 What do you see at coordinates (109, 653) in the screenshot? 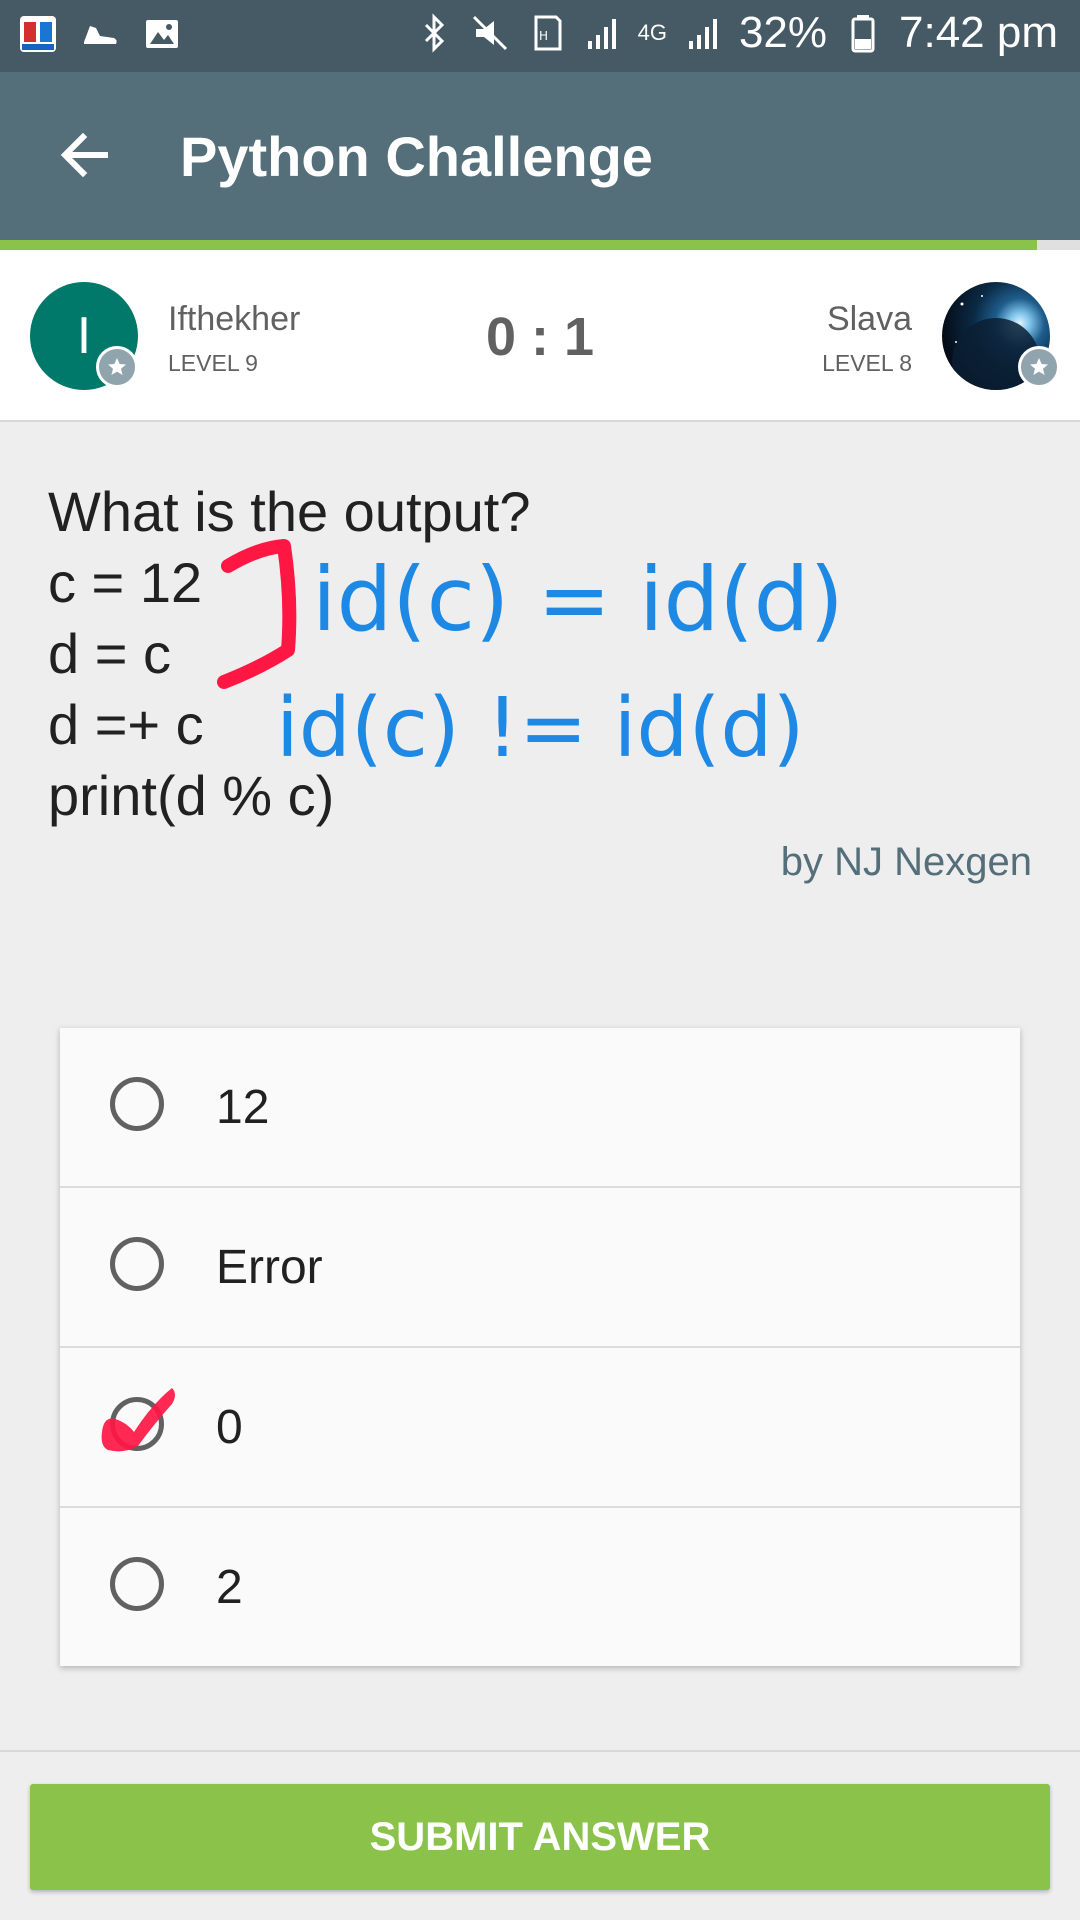
I see `code-line: d = c` at bounding box center [109, 653].